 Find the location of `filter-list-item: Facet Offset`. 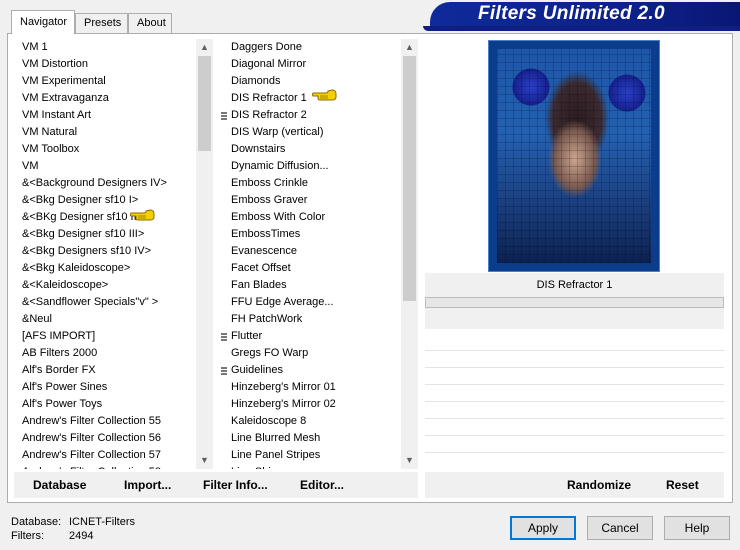

filter-list-item: Facet Offset is located at coordinates (311, 268).